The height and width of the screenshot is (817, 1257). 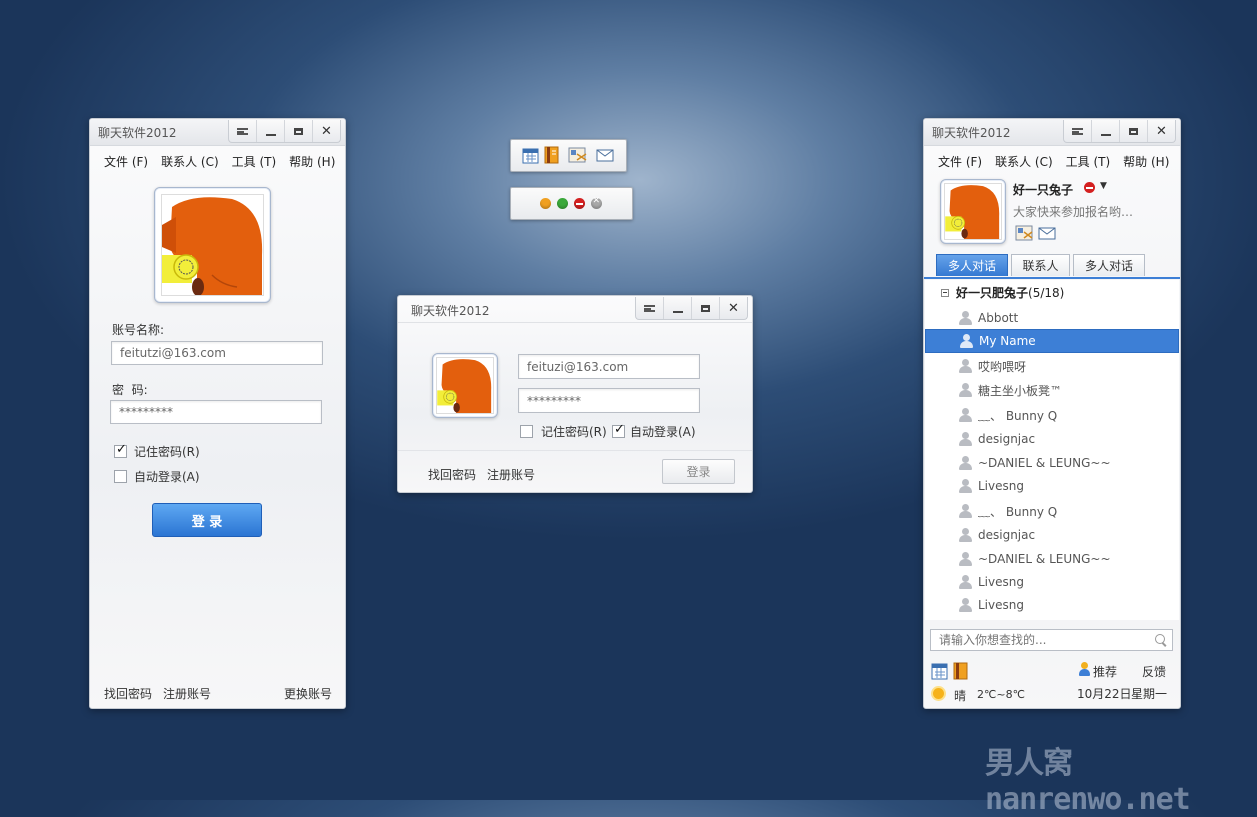 What do you see at coordinates (1052, 366) in the screenshot?
I see `contact-item: 哎哟喂呀` at bounding box center [1052, 366].